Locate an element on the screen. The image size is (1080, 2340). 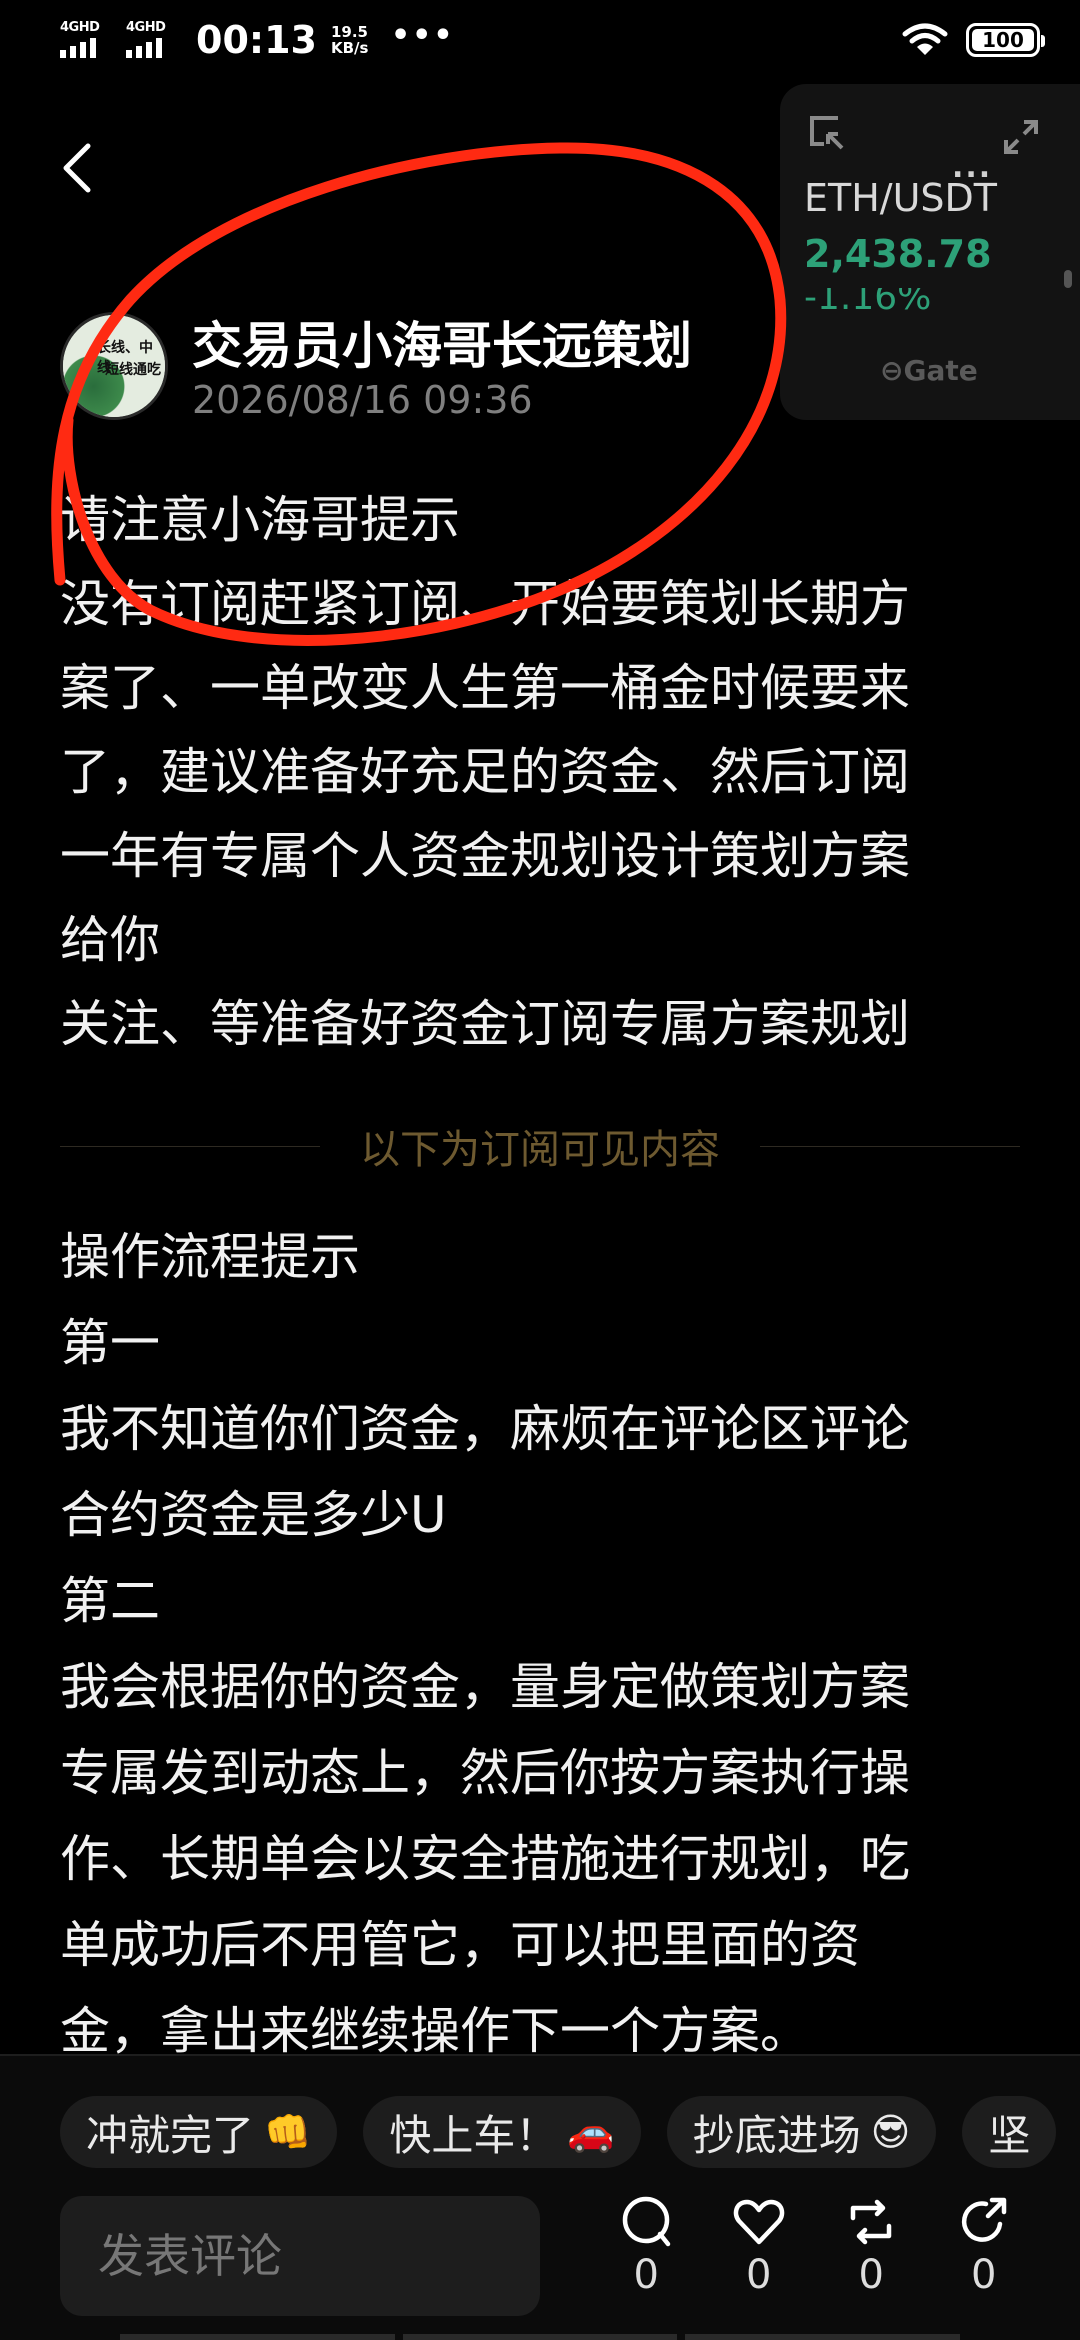
post-line: 请注意小海哥提示 is located at coordinates (260, 520).